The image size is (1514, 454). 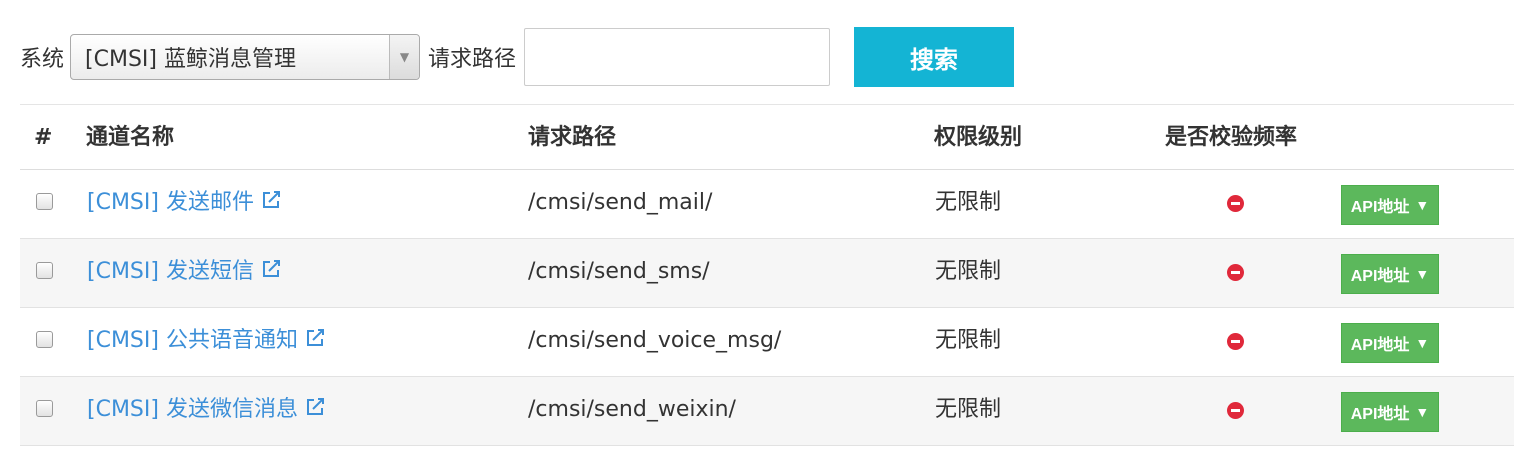 I want to click on header-path: 请求路径, so click(x=572, y=137).